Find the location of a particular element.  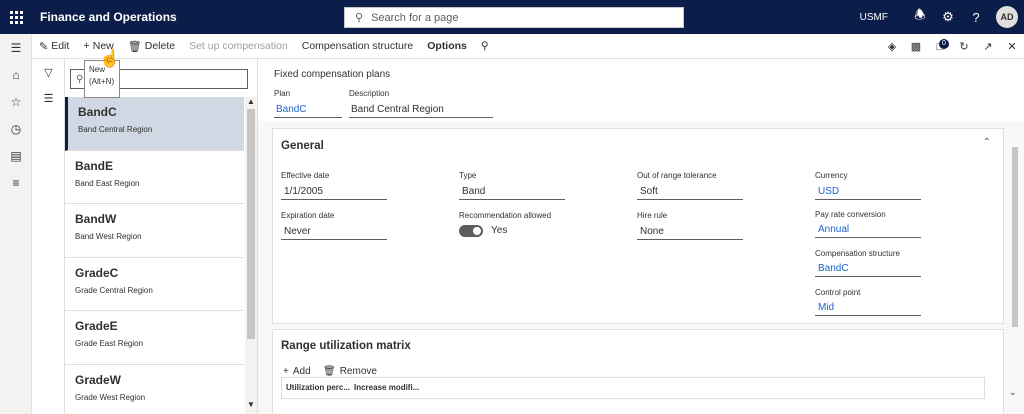

edit-label: Edit is located at coordinates (60, 46).